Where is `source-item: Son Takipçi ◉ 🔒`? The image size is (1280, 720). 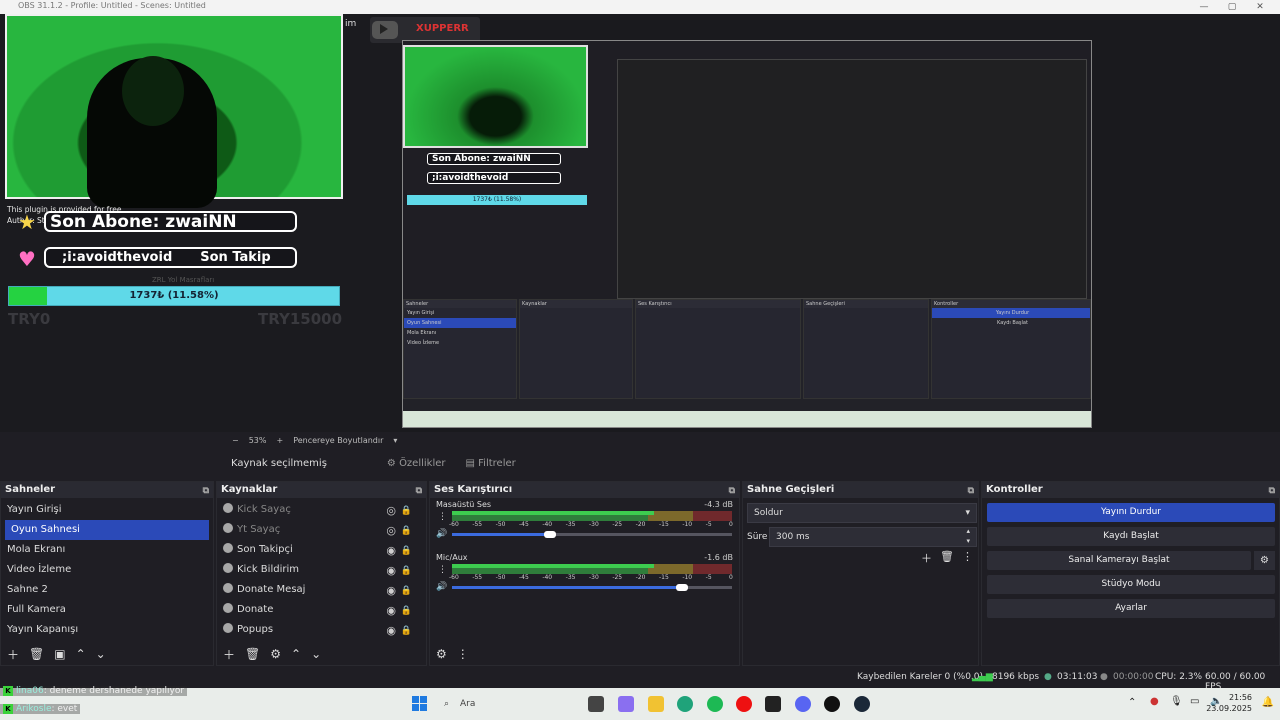 source-item: Son Takipçi ◉ 🔒 is located at coordinates (321, 550).